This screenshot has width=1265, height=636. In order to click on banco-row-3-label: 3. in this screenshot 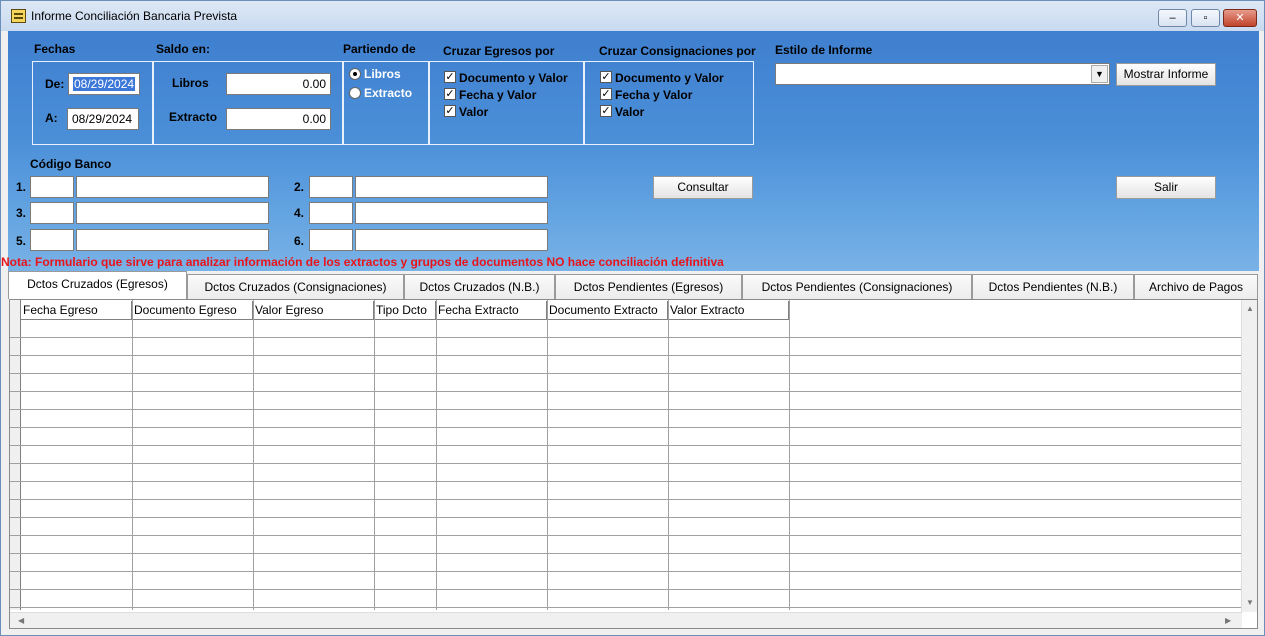, I will do `click(21, 213)`.